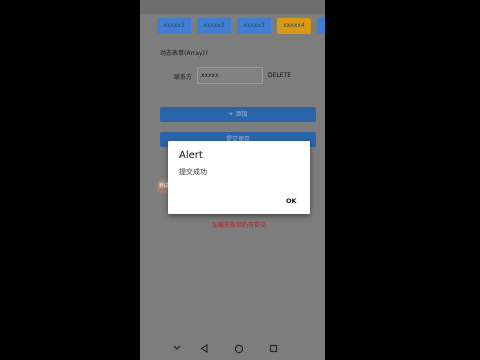 This screenshot has width=480, height=360. I want to click on android-nav-bar, so click(232, 348).